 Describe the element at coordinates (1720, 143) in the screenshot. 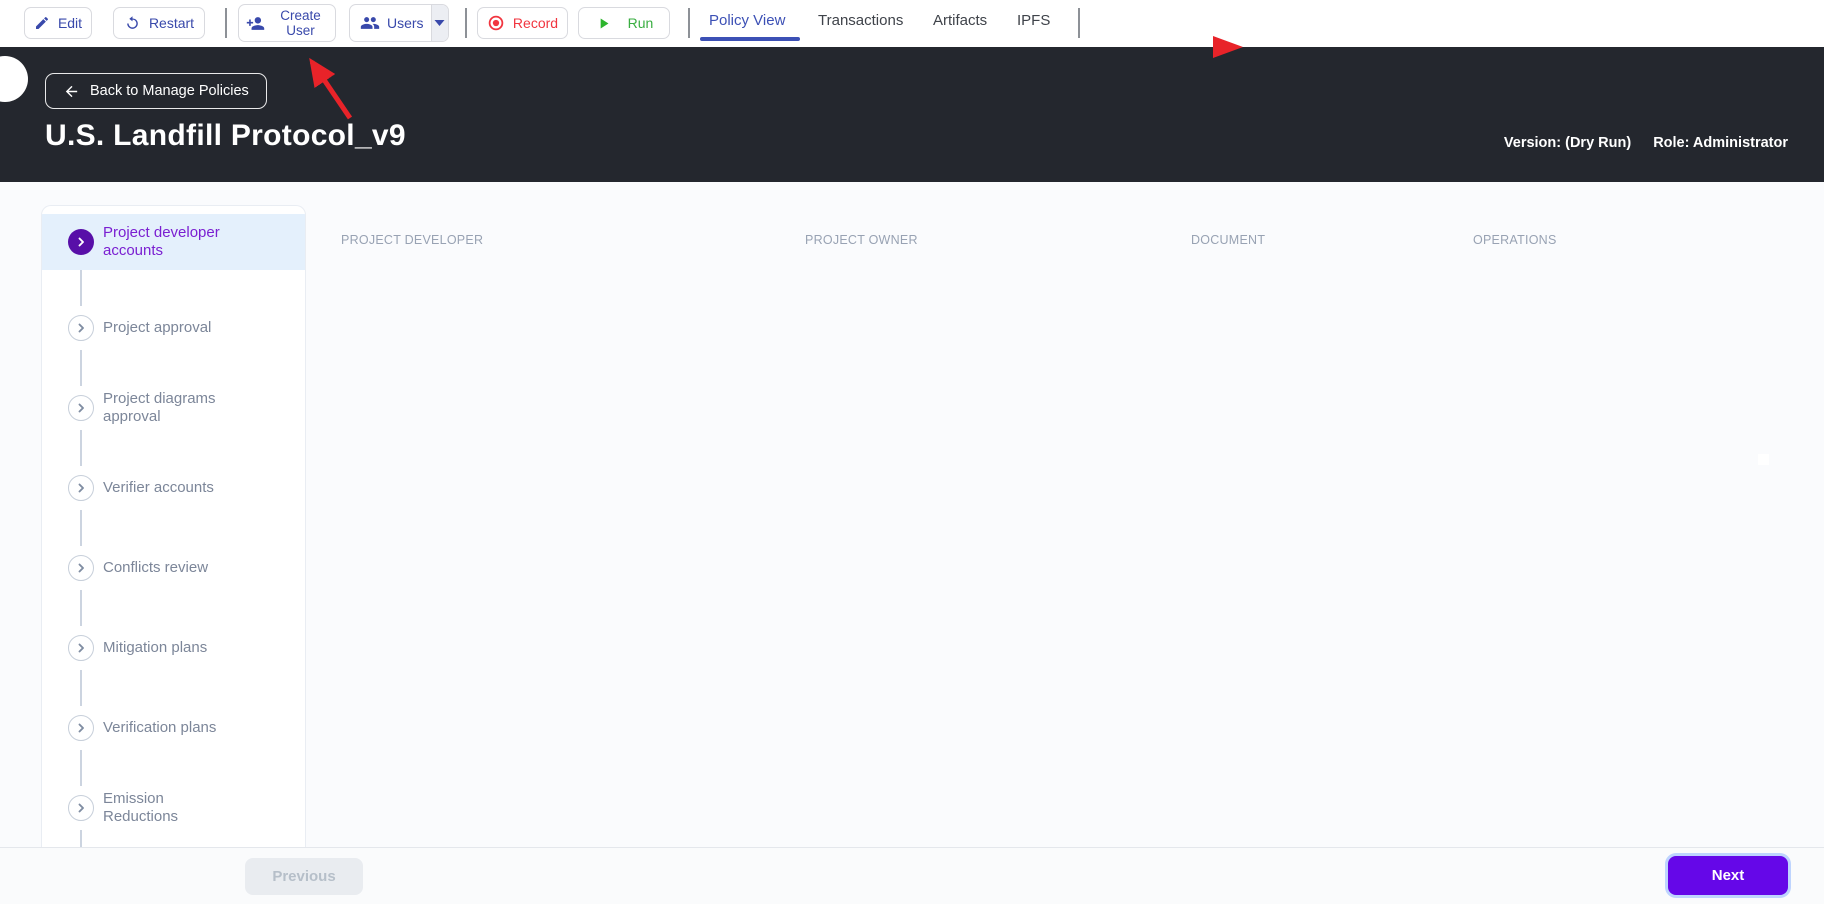

I see `role-label: Role: Administrator` at that location.